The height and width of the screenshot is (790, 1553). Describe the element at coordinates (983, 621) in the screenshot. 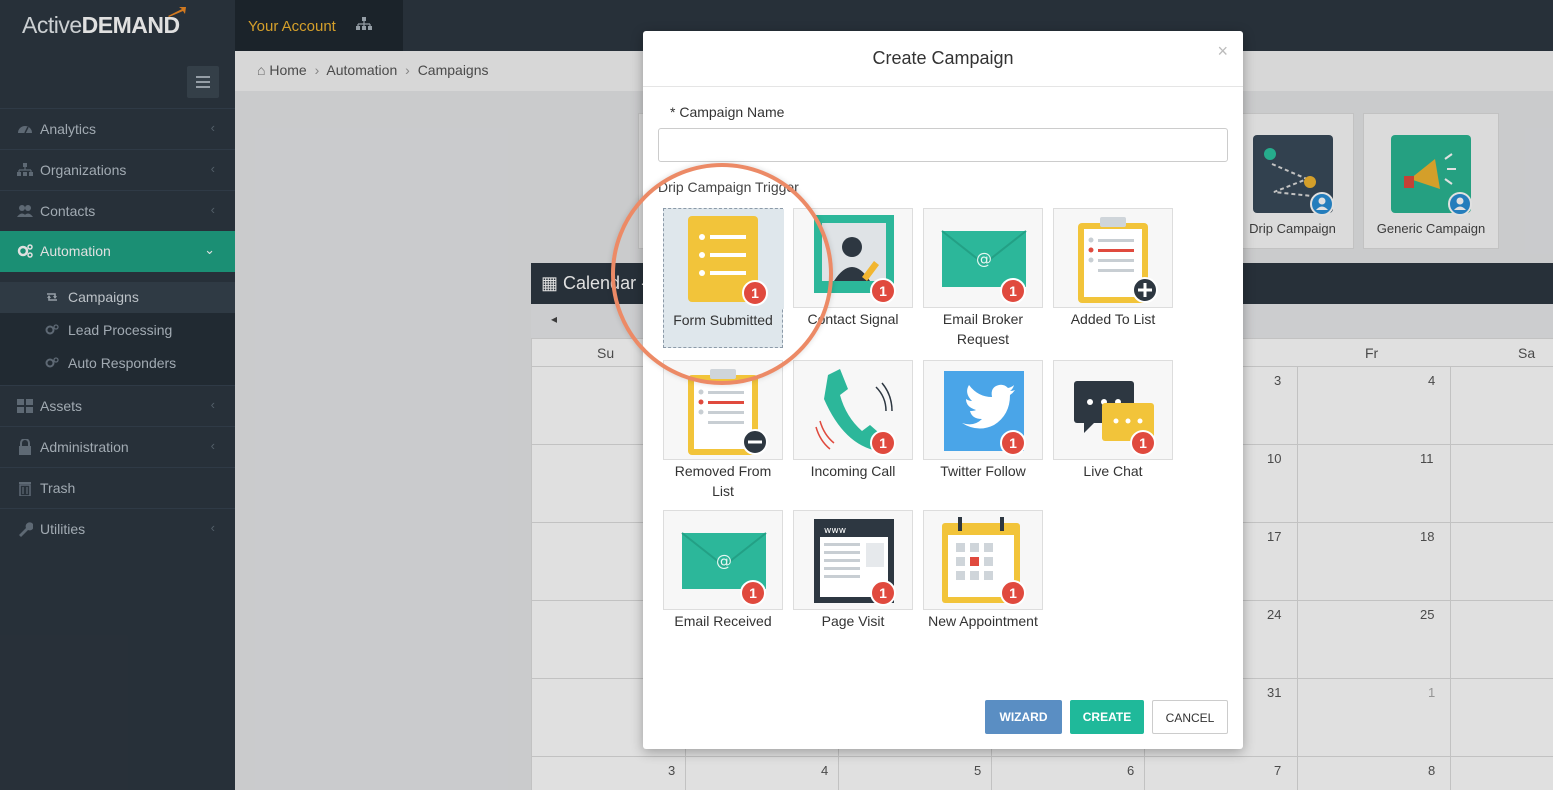

I see `trigger-label: New Appointment` at that location.